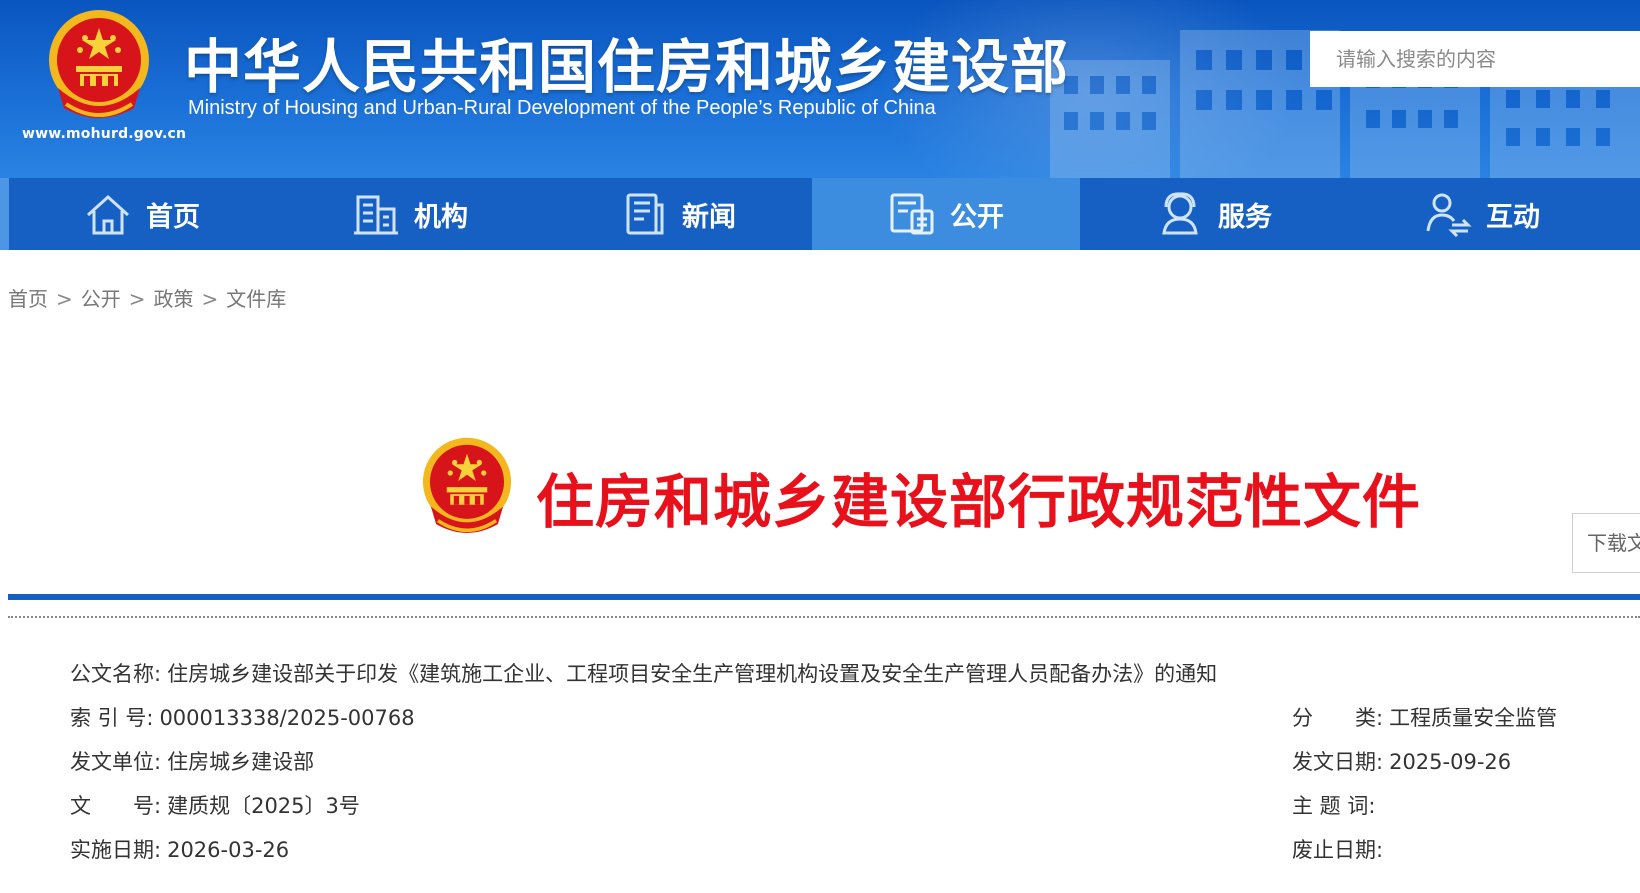 Image resolution: width=1640 pixels, height=893 pixels. I want to click on meta-row-effective-date: 实施日期: 2026-03-26, so click(179, 849).